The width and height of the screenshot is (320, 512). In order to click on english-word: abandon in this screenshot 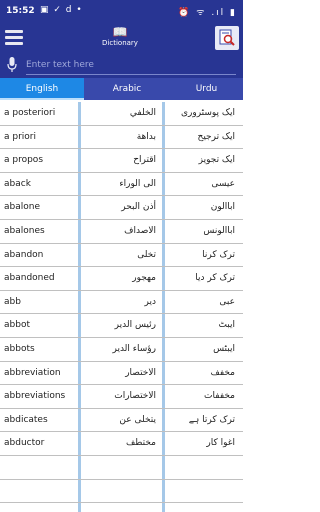, I will do `click(24, 254)`.